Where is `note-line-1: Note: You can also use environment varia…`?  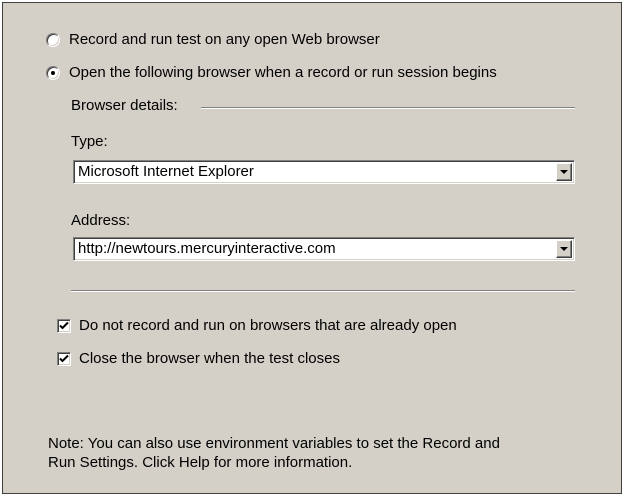
note-line-1: Note: You can also use environment varia… is located at coordinates (274, 443).